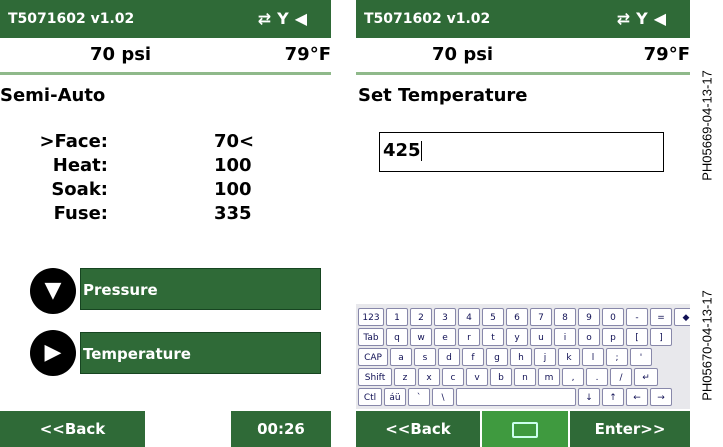  I want to click on keyboard-key: ←, so click(637, 397).